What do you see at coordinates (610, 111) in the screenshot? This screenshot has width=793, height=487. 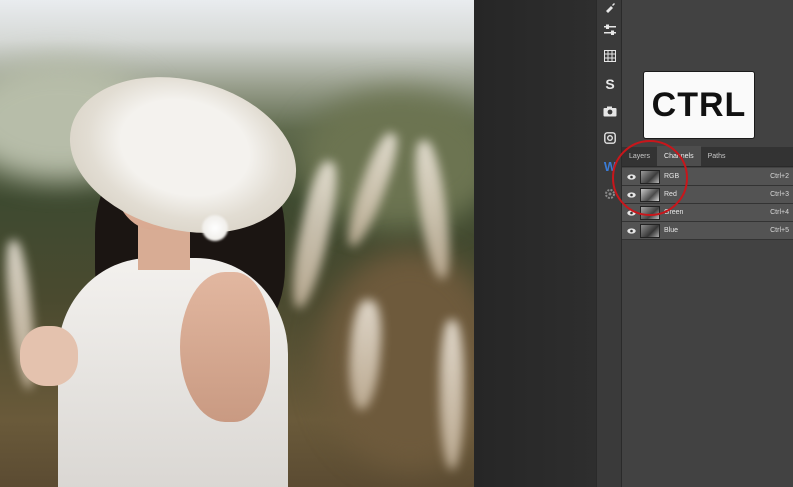 I see `camera-icon` at bounding box center [610, 111].